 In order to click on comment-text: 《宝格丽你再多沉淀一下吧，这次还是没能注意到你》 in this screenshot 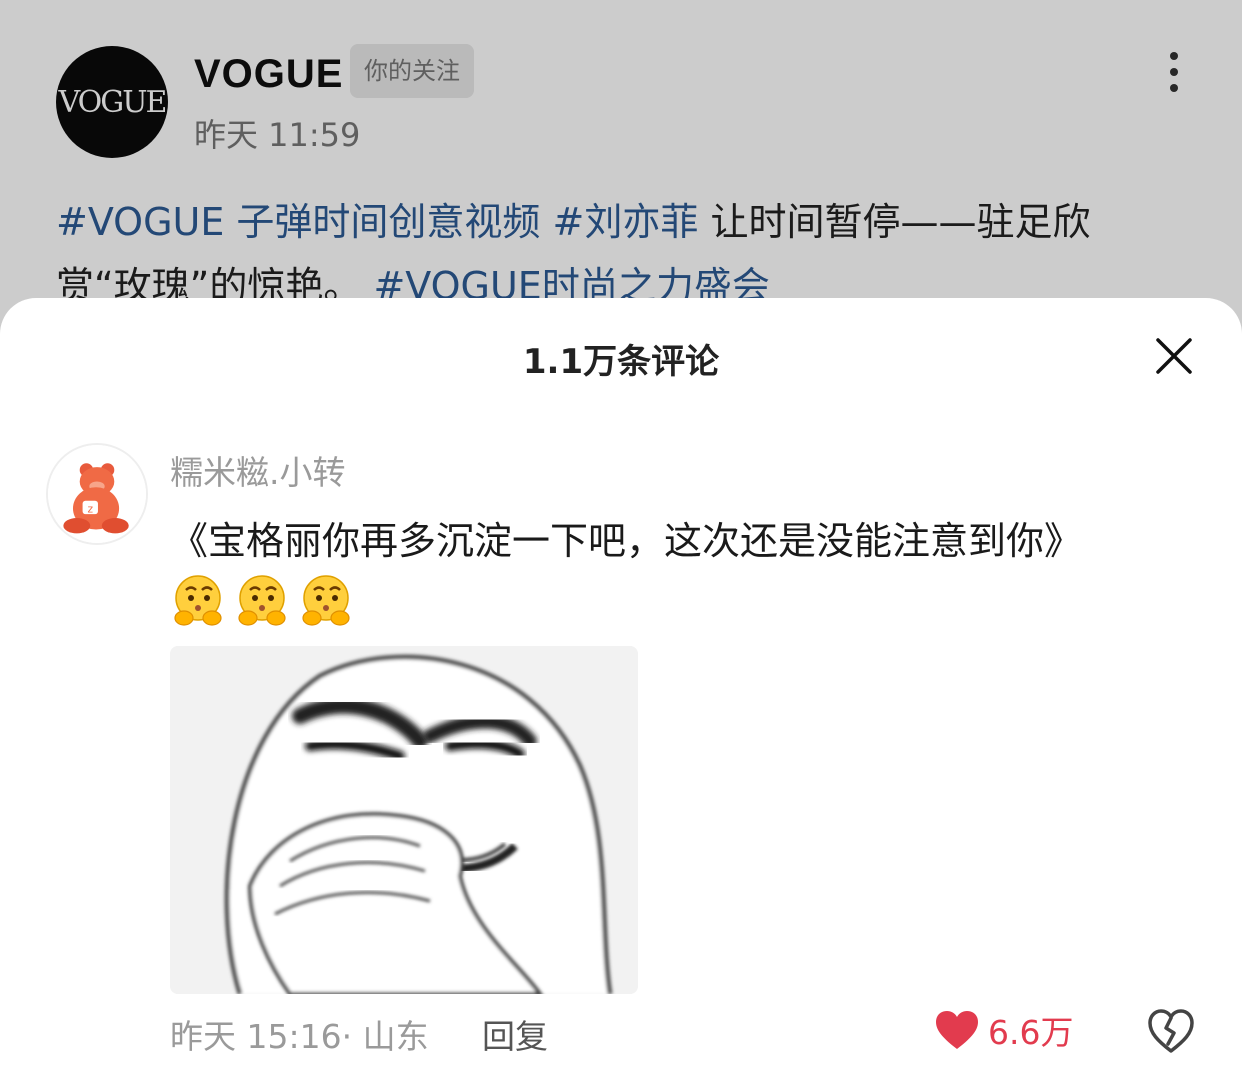, I will do `click(626, 541)`.